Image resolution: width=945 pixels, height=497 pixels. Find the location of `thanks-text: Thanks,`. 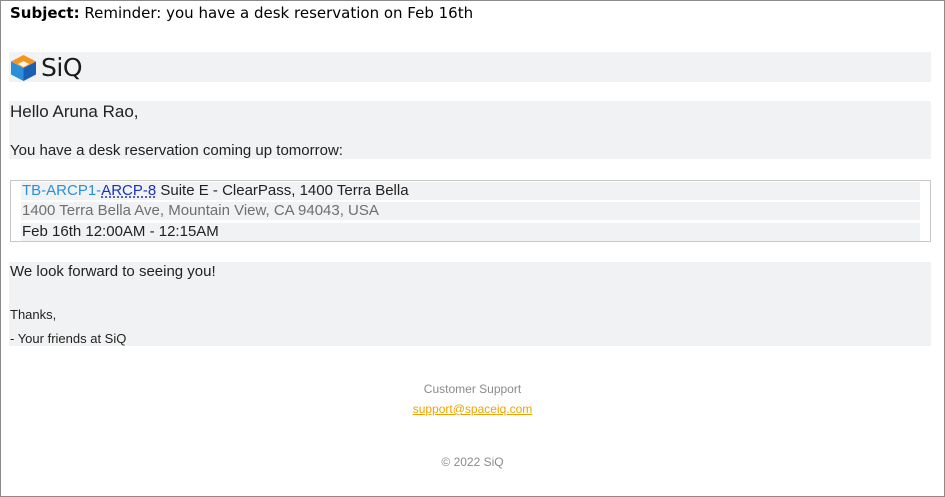

thanks-text: Thanks, is located at coordinates (33, 314).